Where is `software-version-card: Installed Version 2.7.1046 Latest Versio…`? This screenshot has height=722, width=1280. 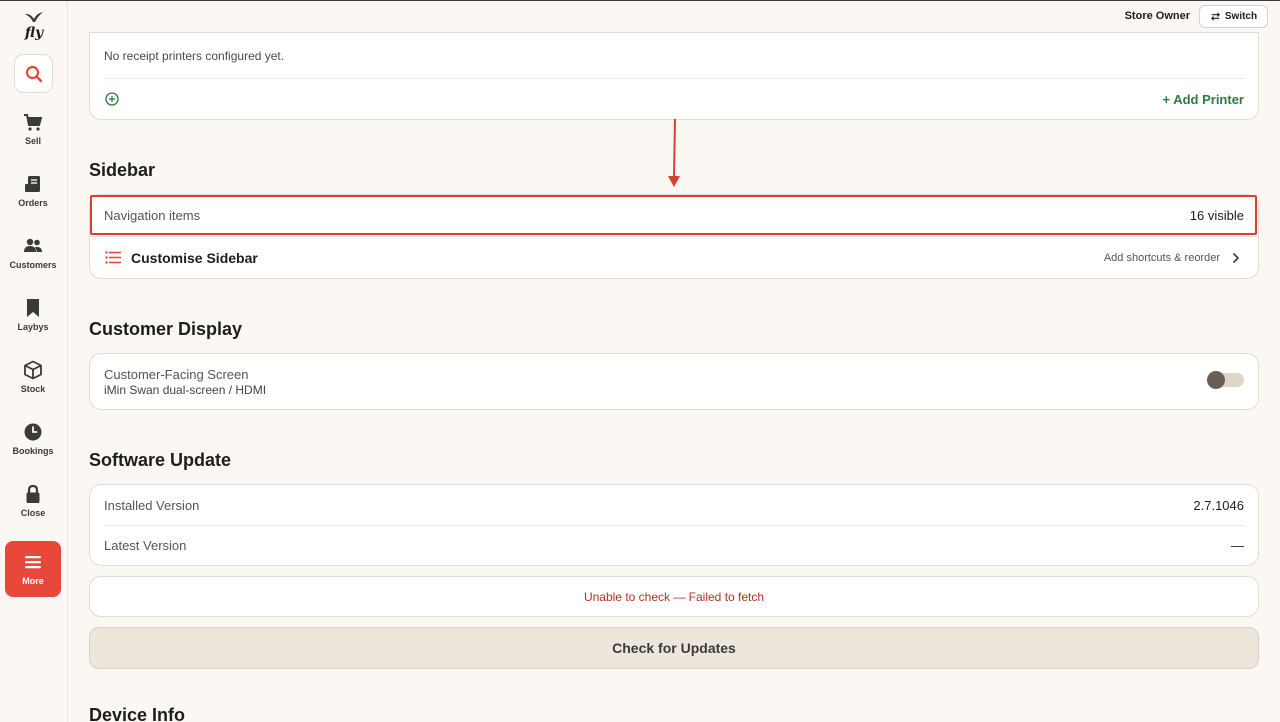
software-version-card: Installed Version 2.7.1046 Latest Versio… is located at coordinates (674, 525).